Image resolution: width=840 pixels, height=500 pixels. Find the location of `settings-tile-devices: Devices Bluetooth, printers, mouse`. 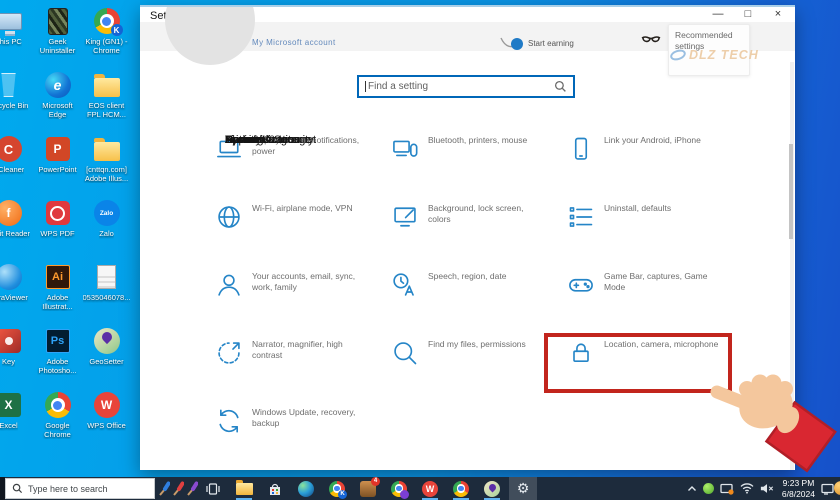

settings-tile-devices: Devices Bluetooth, printers, mouse is located at coordinates (396, 165).